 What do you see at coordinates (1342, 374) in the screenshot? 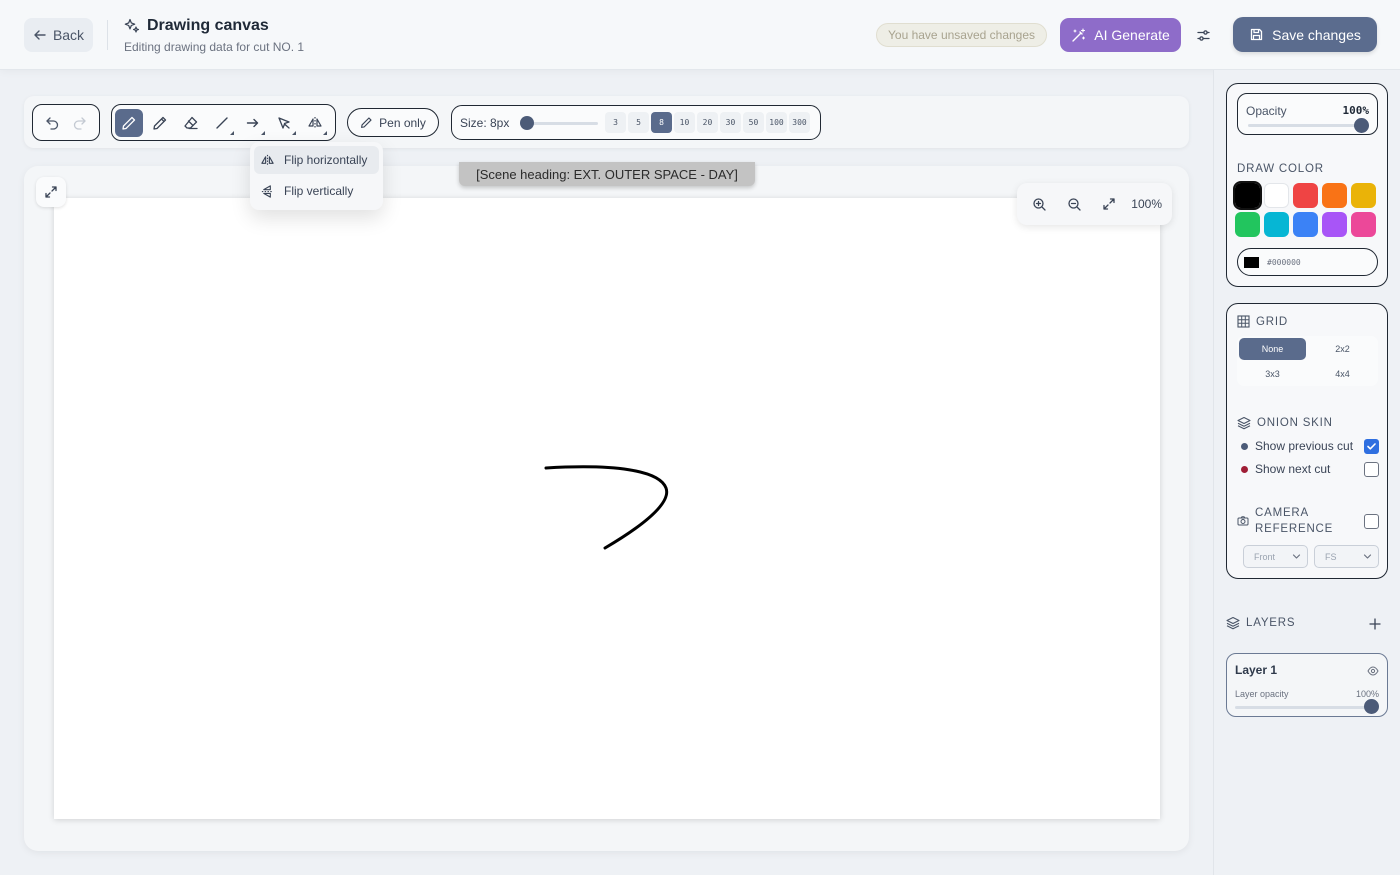
I see `grid-option-4x4: 4x4` at bounding box center [1342, 374].